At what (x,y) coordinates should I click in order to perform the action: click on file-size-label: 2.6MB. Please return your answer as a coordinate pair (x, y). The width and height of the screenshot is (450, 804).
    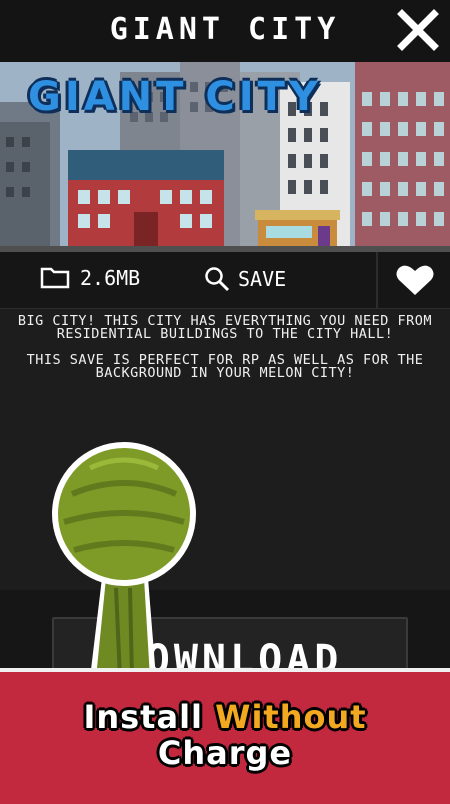
    Looking at the image, I should click on (110, 278).